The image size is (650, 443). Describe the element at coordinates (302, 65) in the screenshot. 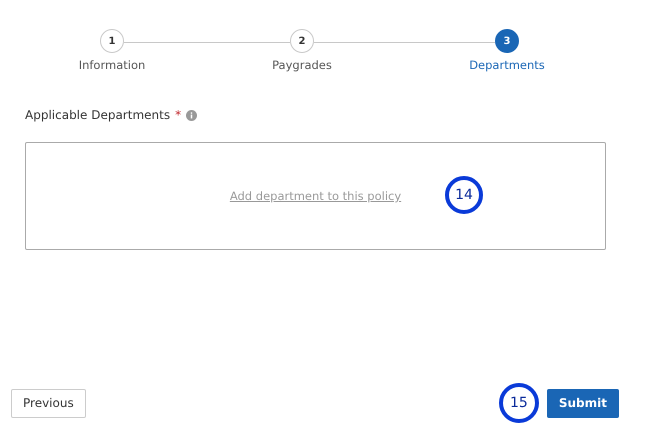

I see `step-label: Paygrades` at that location.